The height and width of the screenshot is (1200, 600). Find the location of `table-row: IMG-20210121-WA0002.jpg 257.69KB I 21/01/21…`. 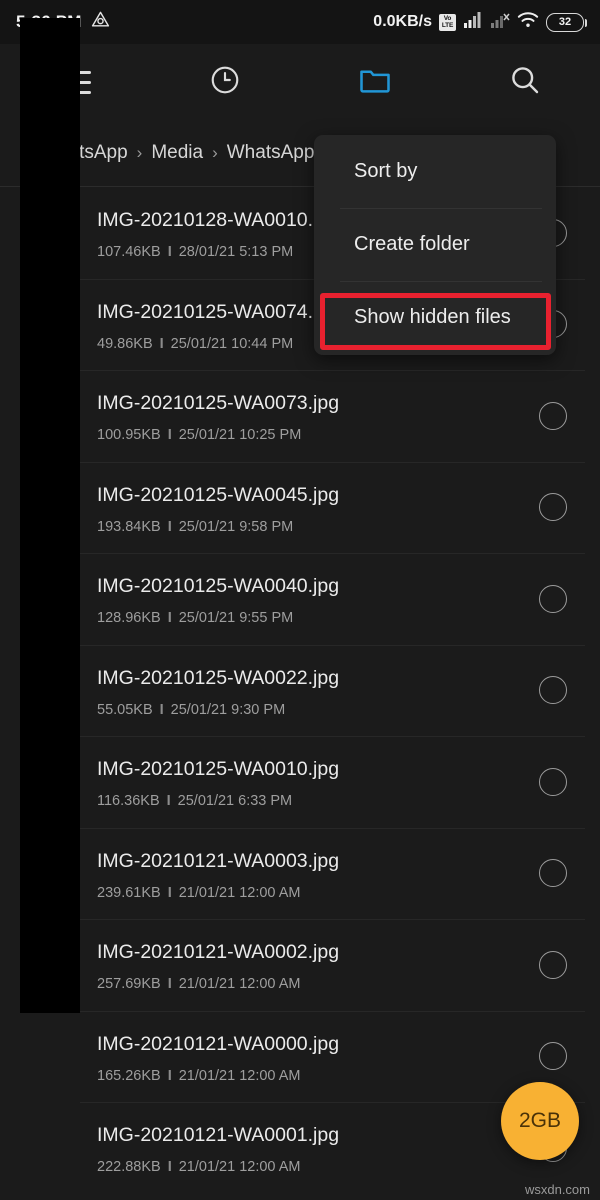

table-row: IMG-20210121-WA0002.jpg 257.69KB I 21/01/21… is located at coordinates (300, 965).